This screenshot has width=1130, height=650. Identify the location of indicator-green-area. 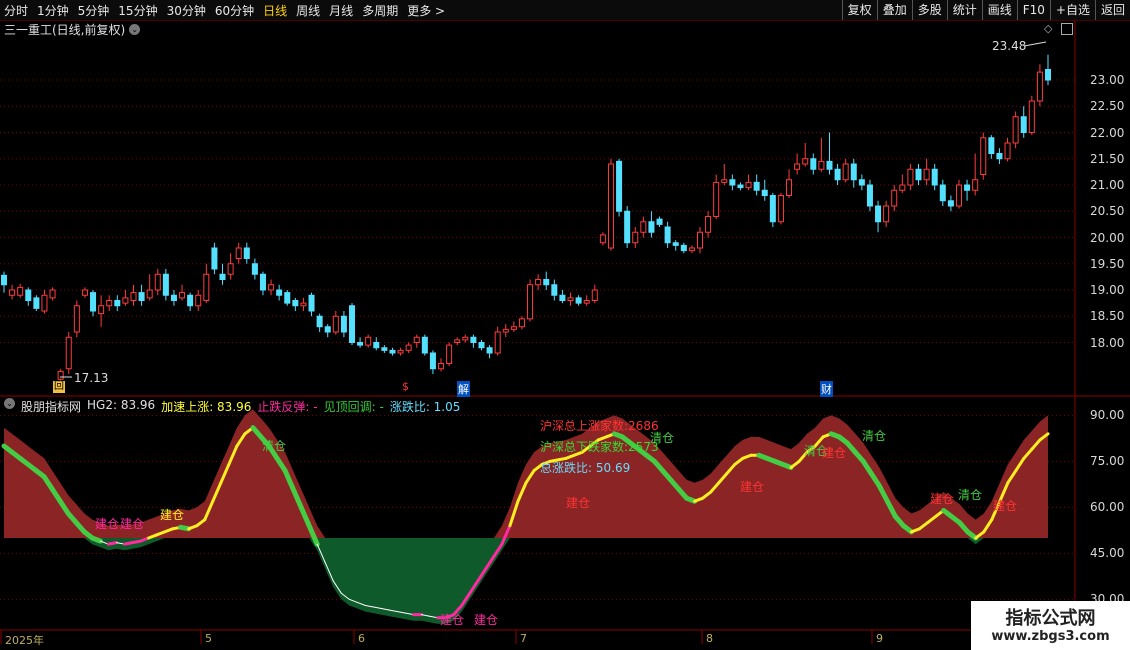
(526, 581).